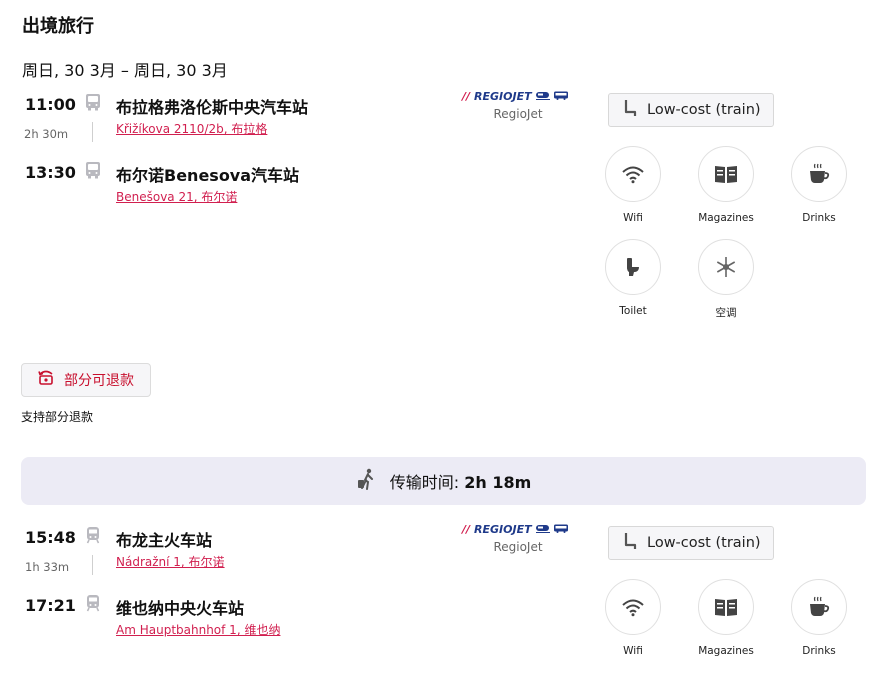 The width and height of the screenshot is (877, 673). Describe the element at coordinates (726, 267) in the screenshot. I see `snowflake-icon` at that location.